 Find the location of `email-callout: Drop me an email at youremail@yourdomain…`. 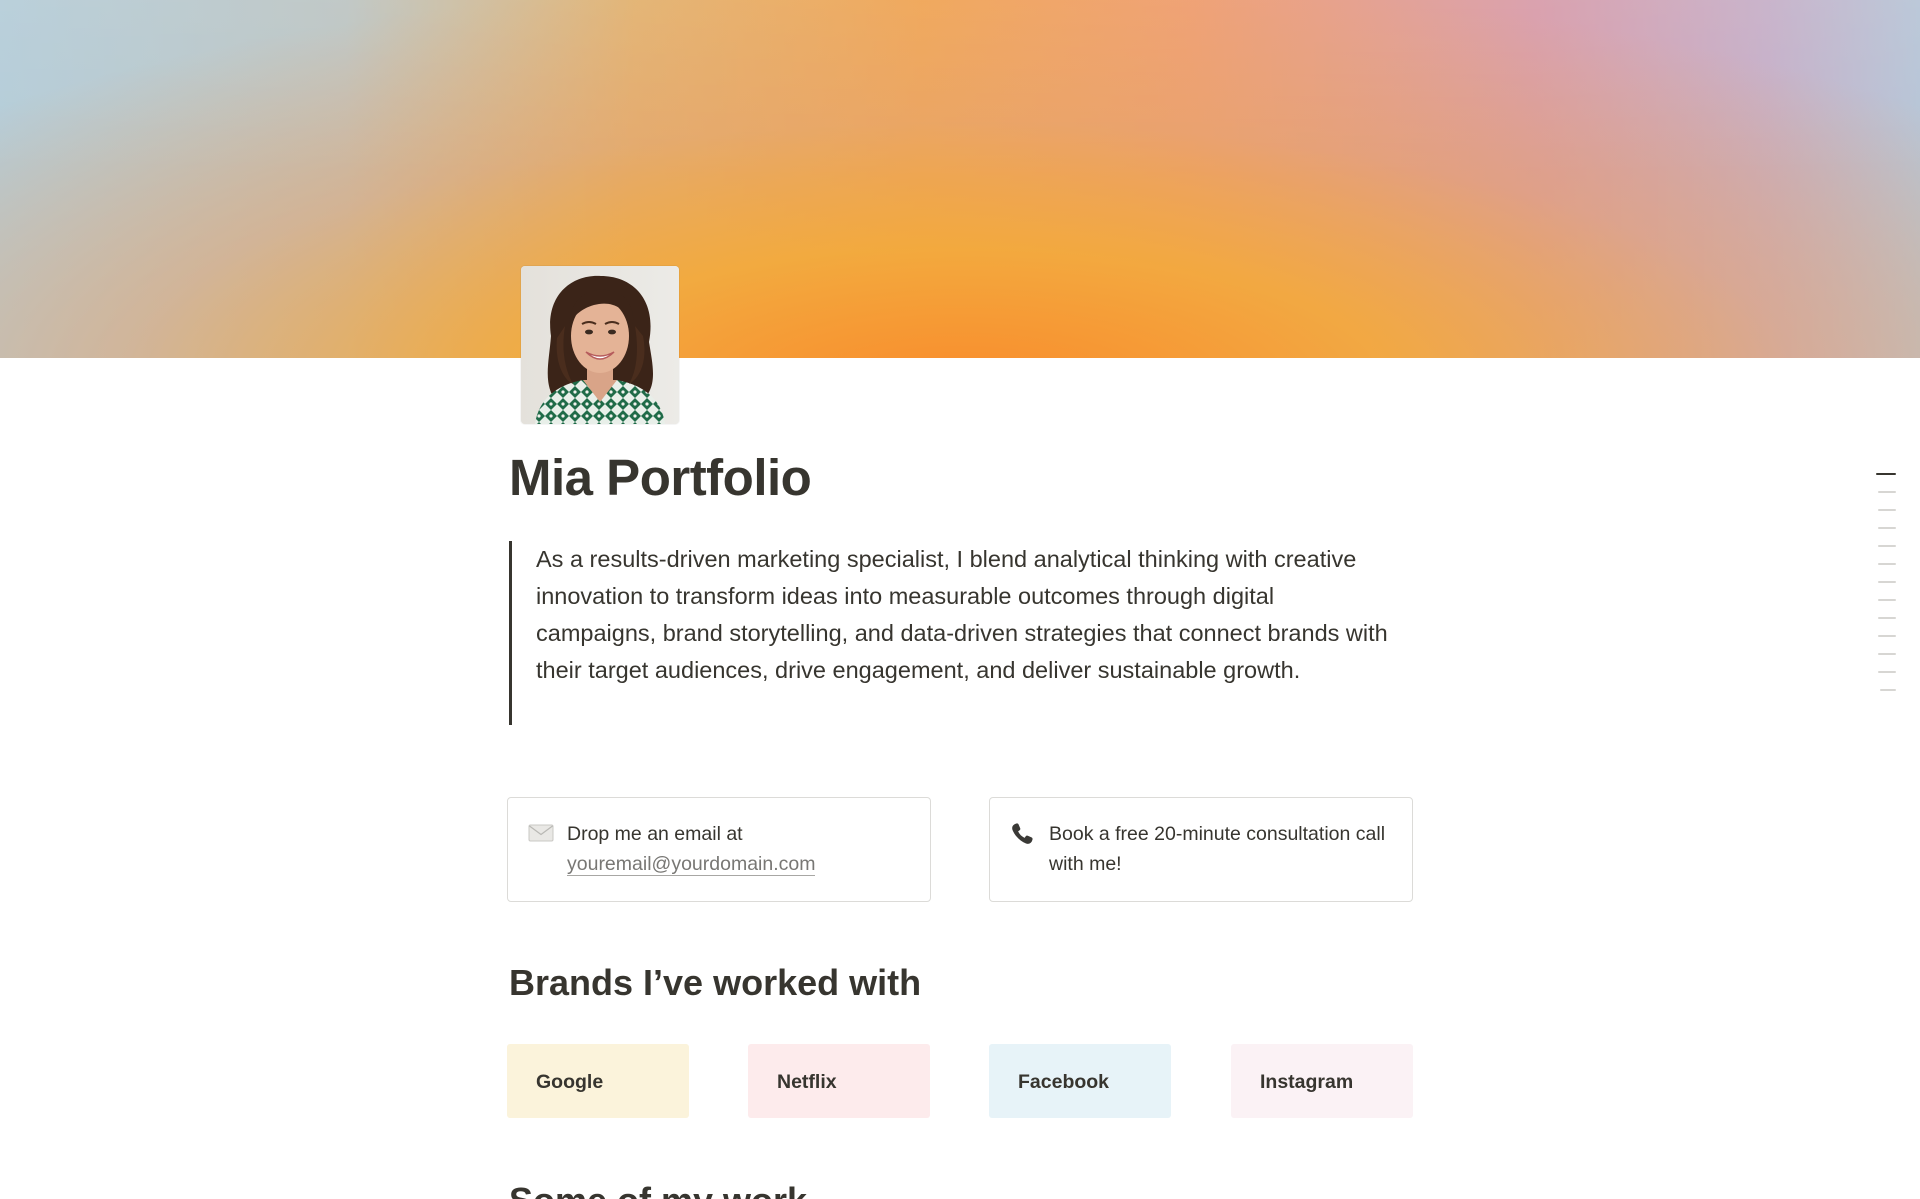

email-callout: Drop me an email at youremail@yourdomain… is located at coordinates (719, 849).